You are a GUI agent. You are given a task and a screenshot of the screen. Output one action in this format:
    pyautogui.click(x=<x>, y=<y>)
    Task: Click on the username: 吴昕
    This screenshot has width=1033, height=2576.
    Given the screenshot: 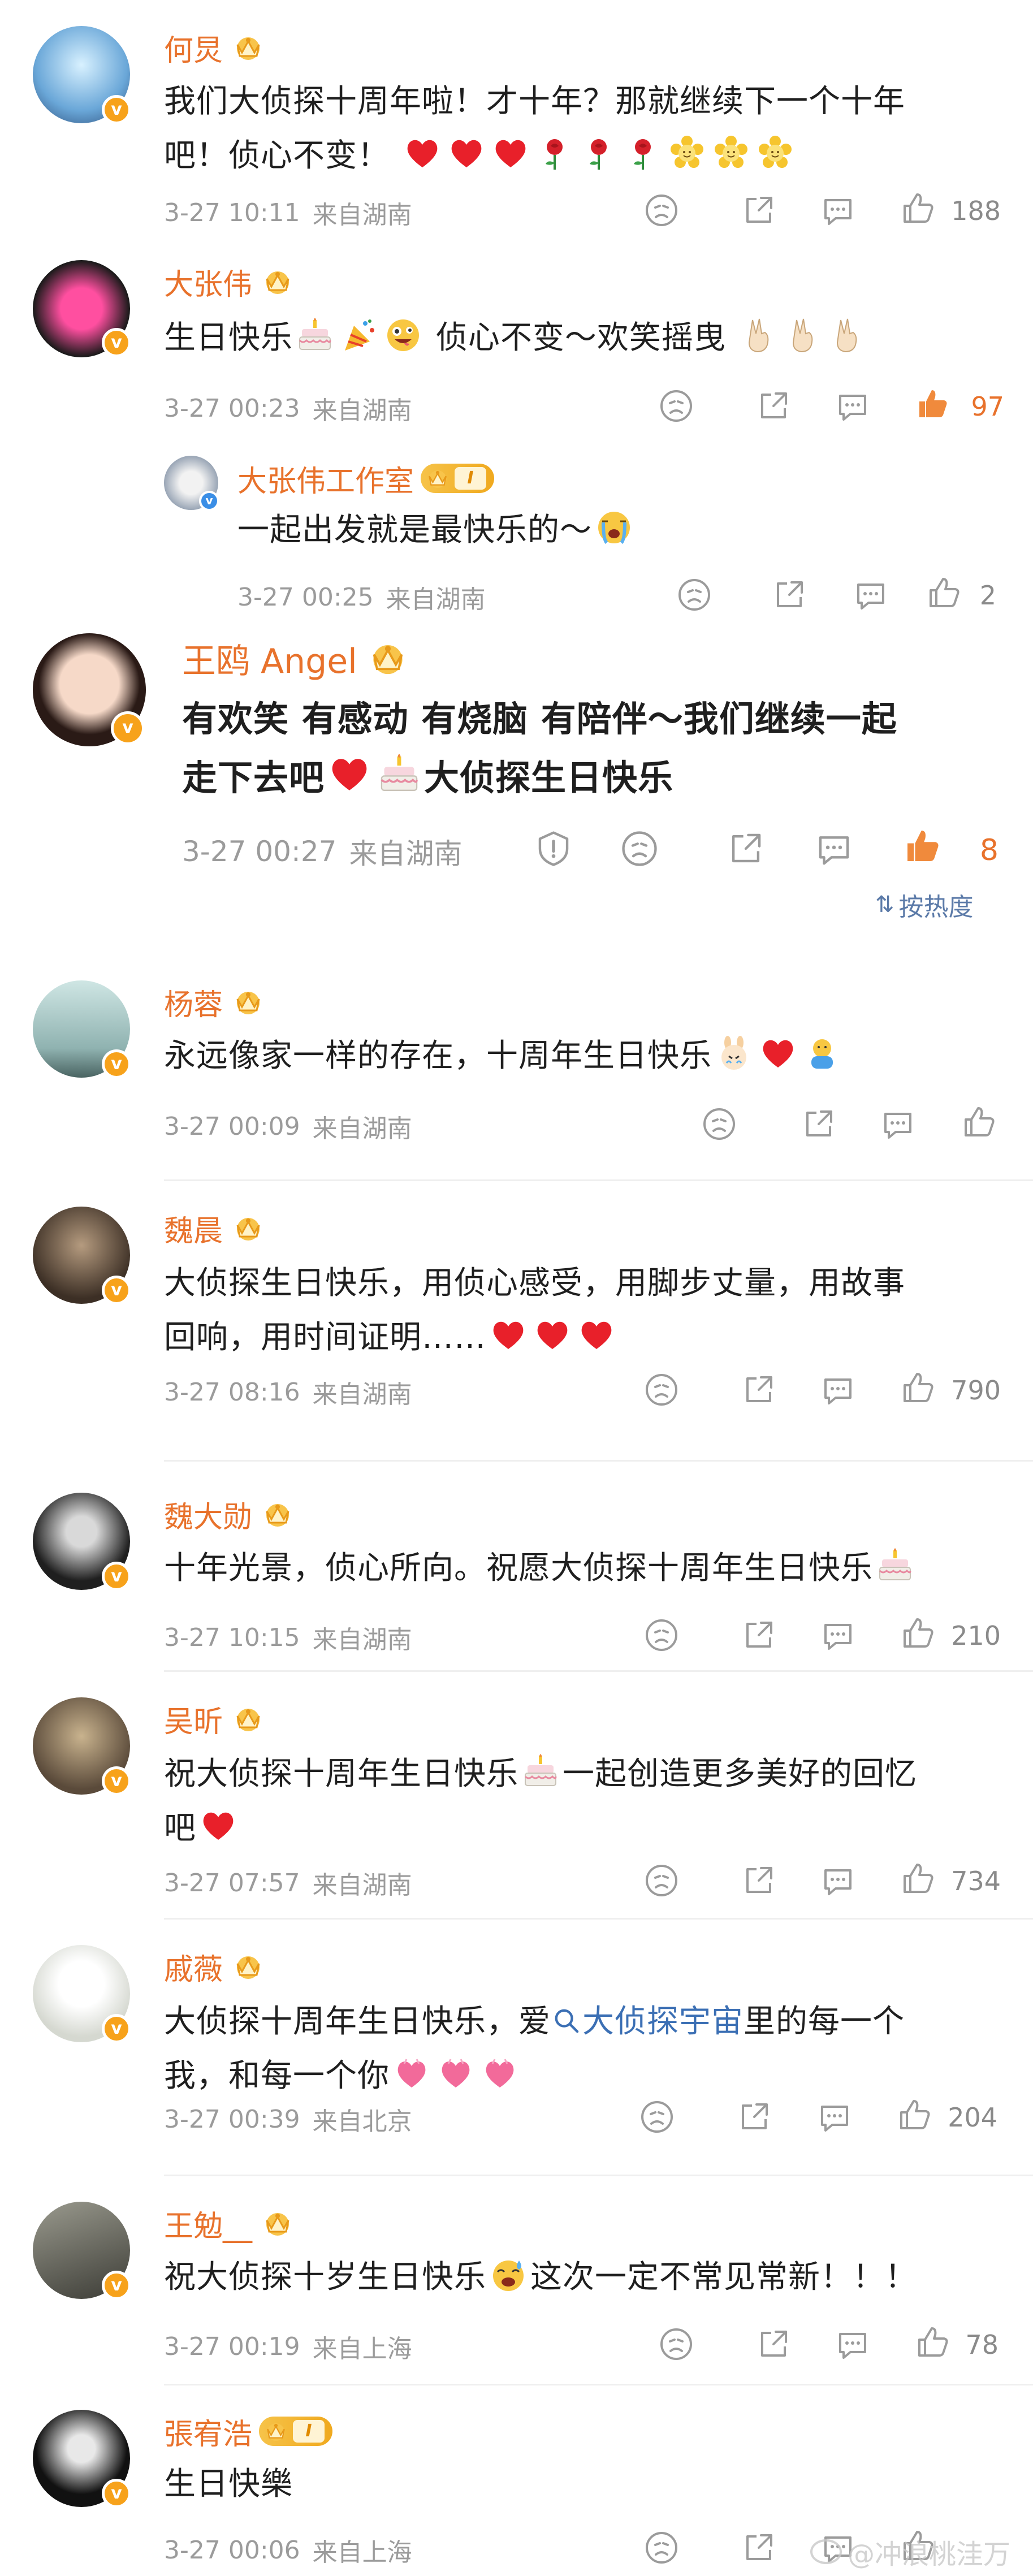 What is the action you would take?
    pyautogui.click(x=193, y=1719)
    